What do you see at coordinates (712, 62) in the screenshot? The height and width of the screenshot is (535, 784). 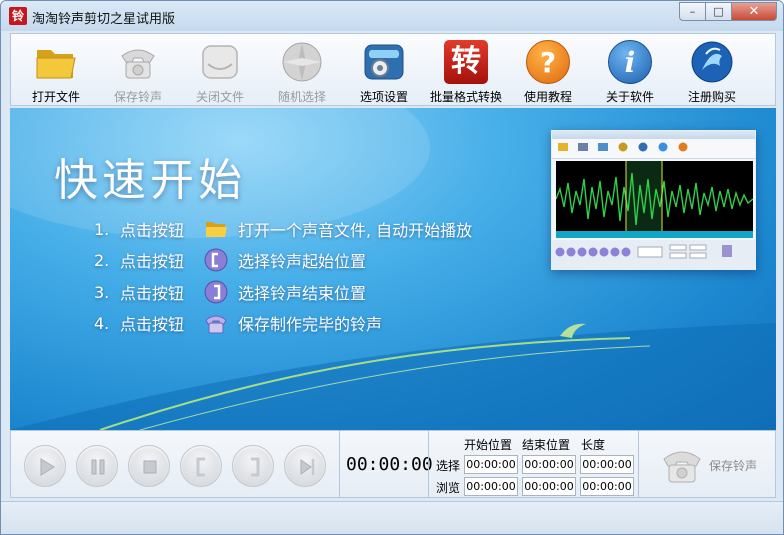 I see `register-icon` at bounding box center [712, 62].